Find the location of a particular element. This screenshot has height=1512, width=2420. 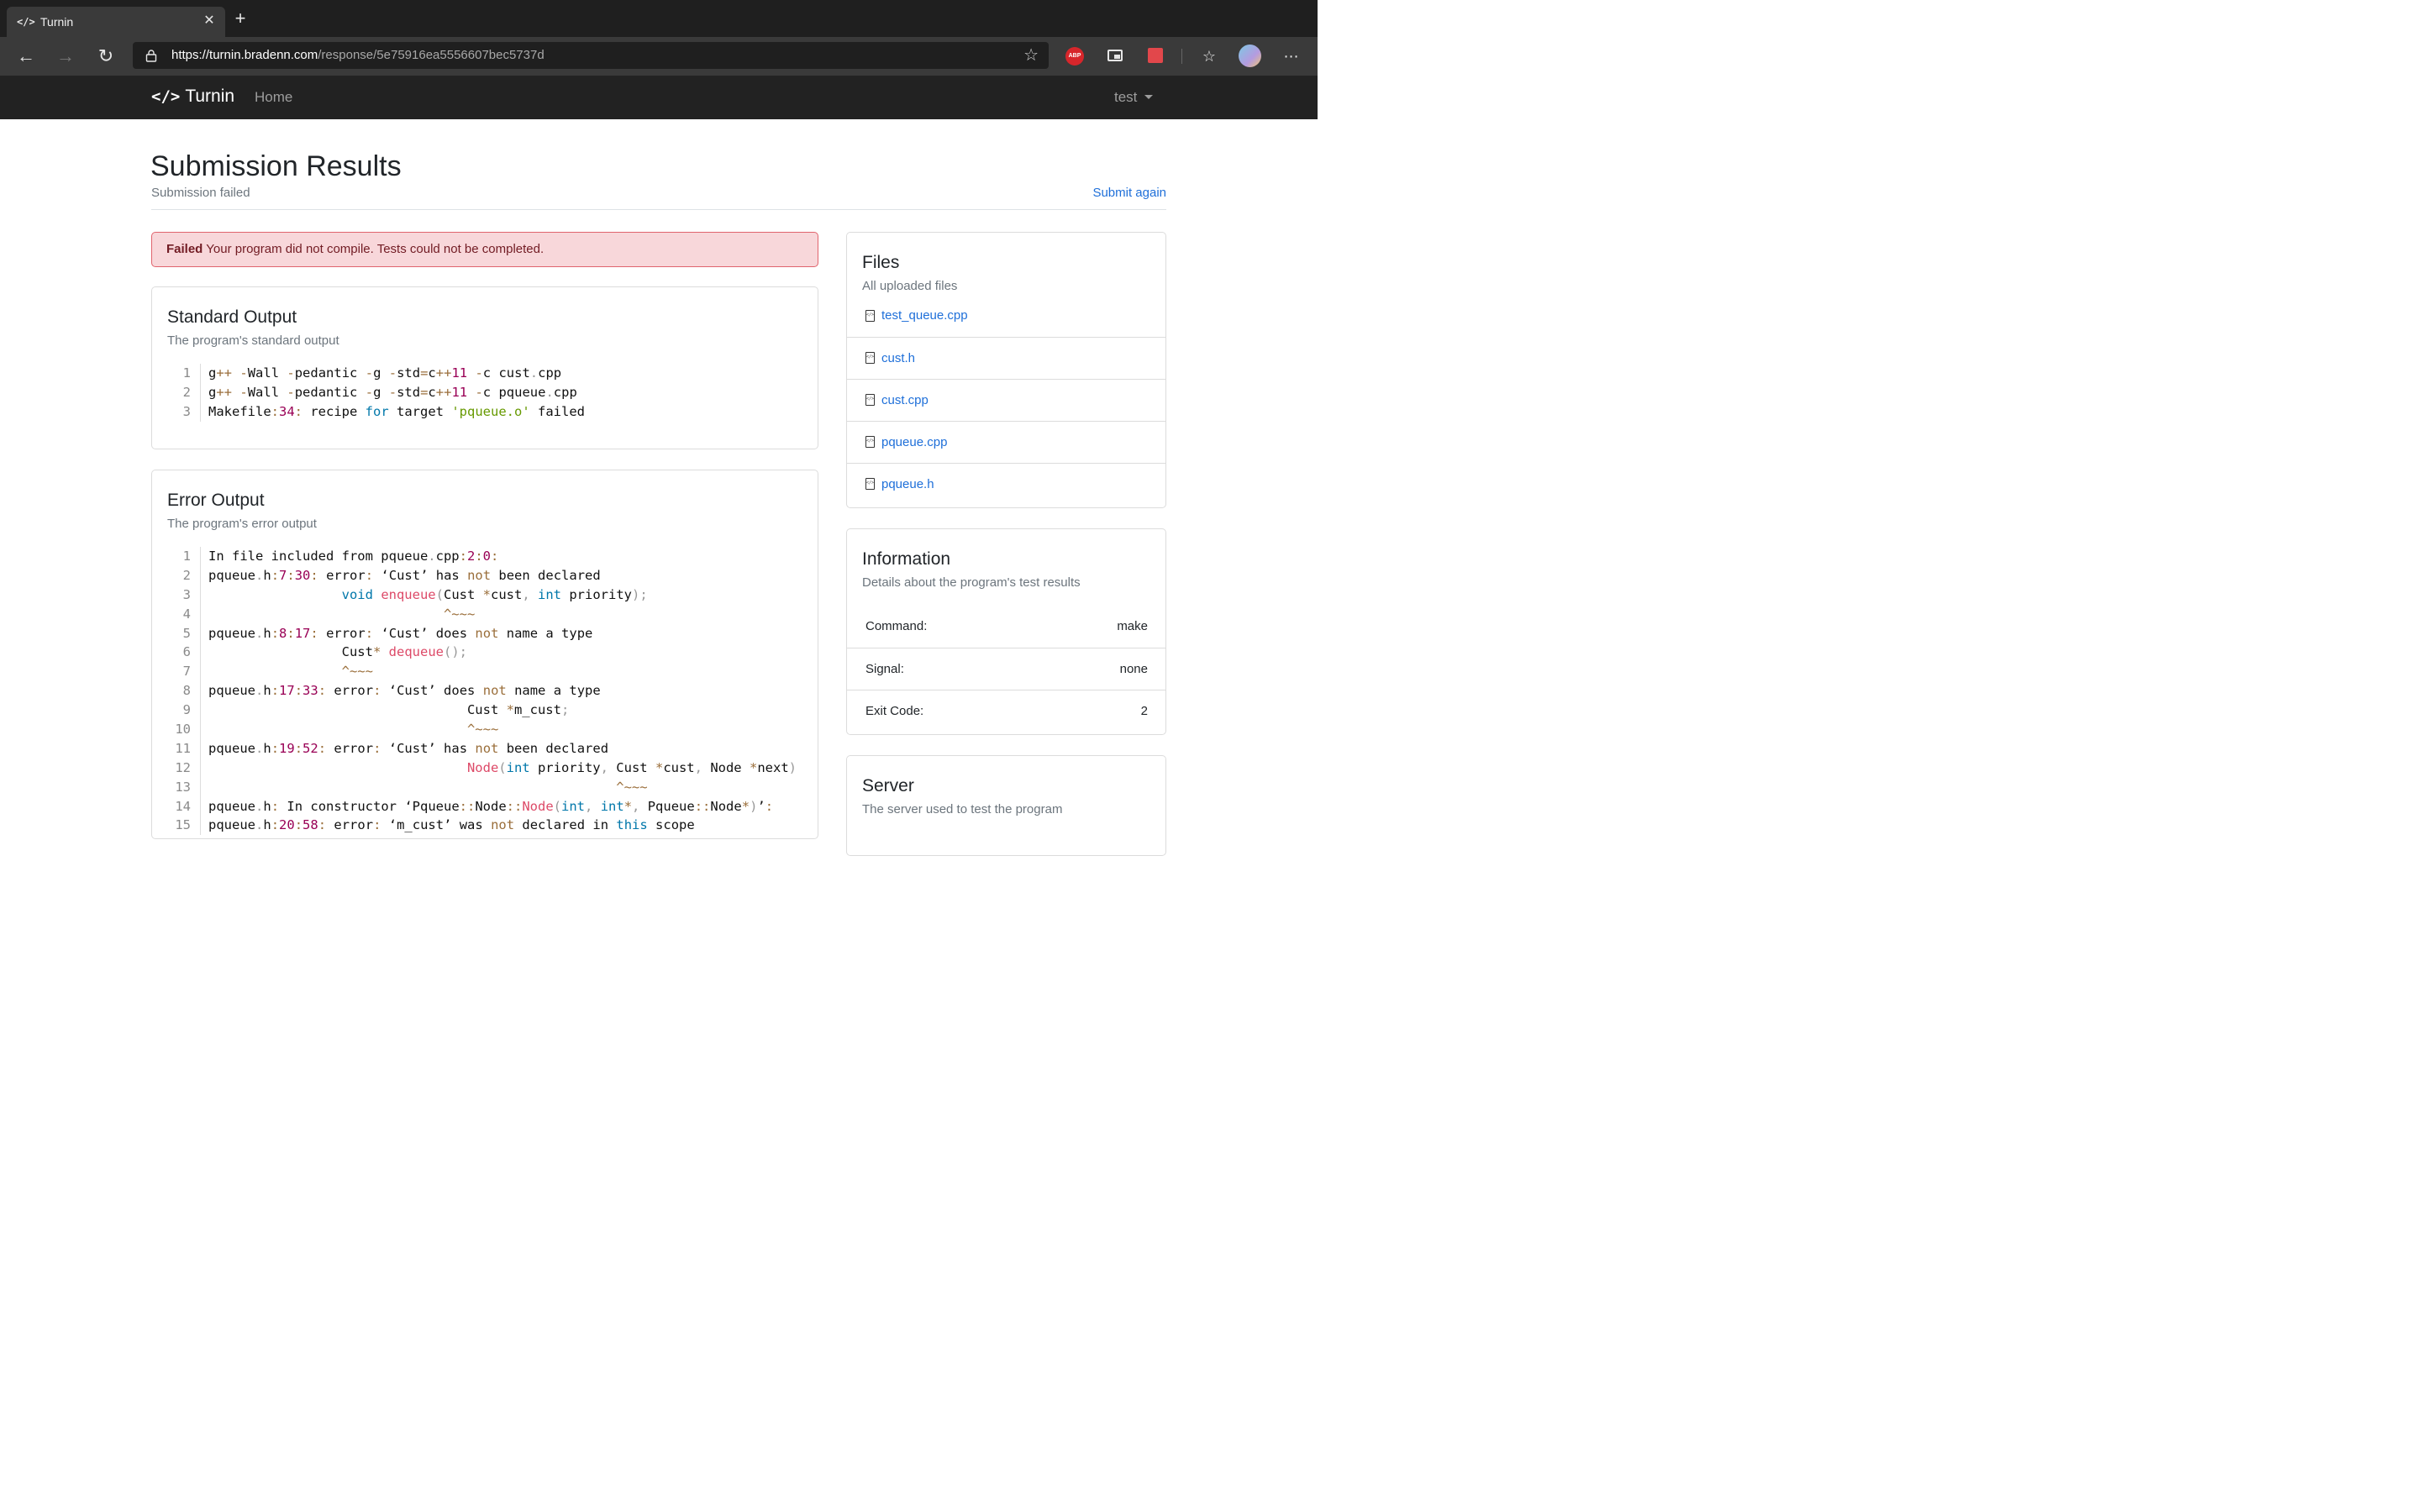

info-key: Exit Code: is located at coordinates (895, 711).